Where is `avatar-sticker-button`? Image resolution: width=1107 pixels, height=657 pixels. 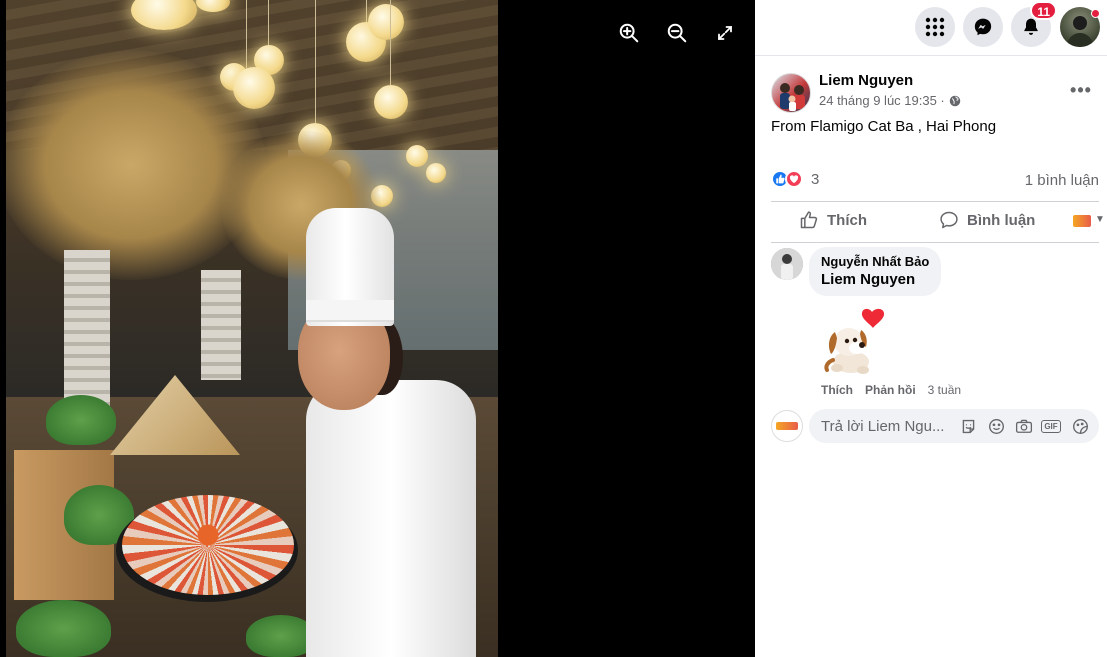
avatar-sticker-button is located at coordinates (968, 426).